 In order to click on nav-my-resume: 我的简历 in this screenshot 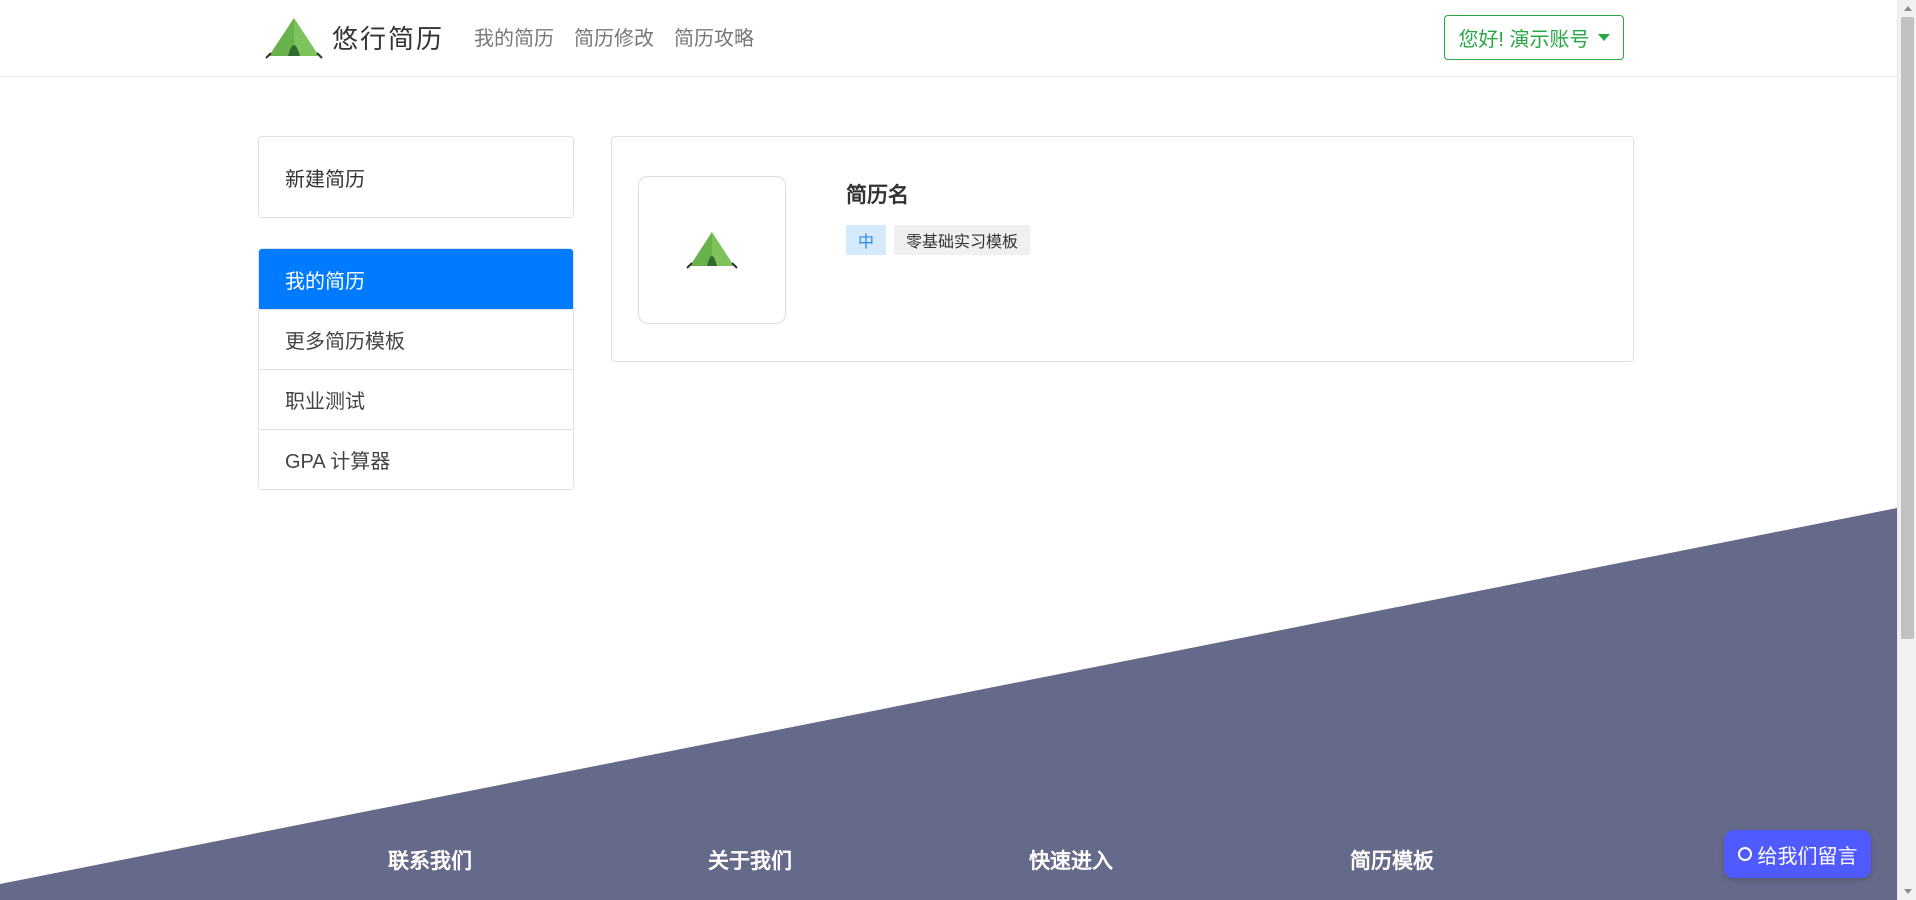, I will do `click(514, 36)`.